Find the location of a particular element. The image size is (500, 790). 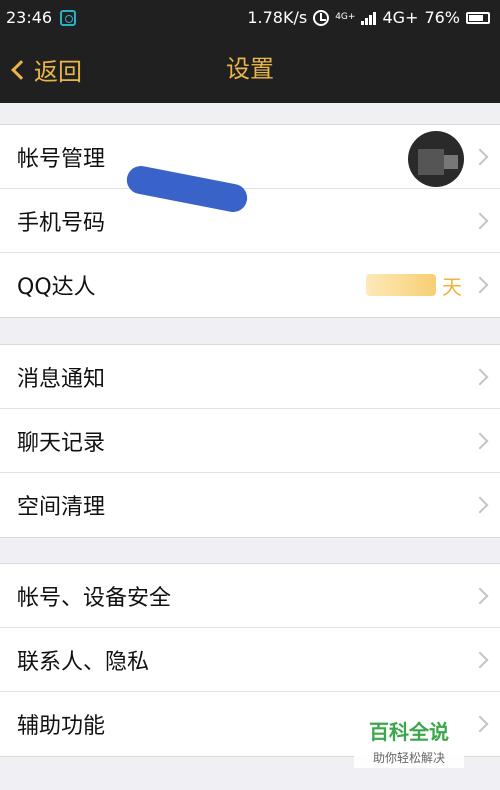

watermark-subtitle: 助你轻松解决 is located at coordinates (408, 758).